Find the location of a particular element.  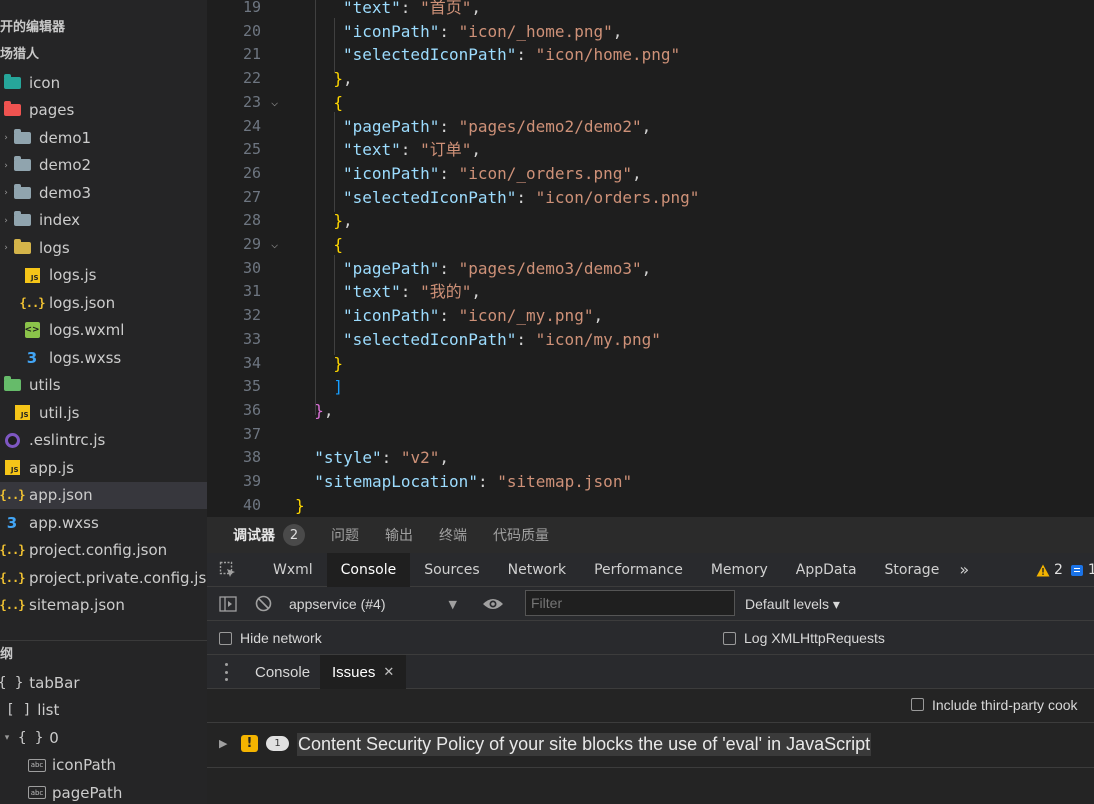

code-line: 22}, is located at coordinates (650, 78).